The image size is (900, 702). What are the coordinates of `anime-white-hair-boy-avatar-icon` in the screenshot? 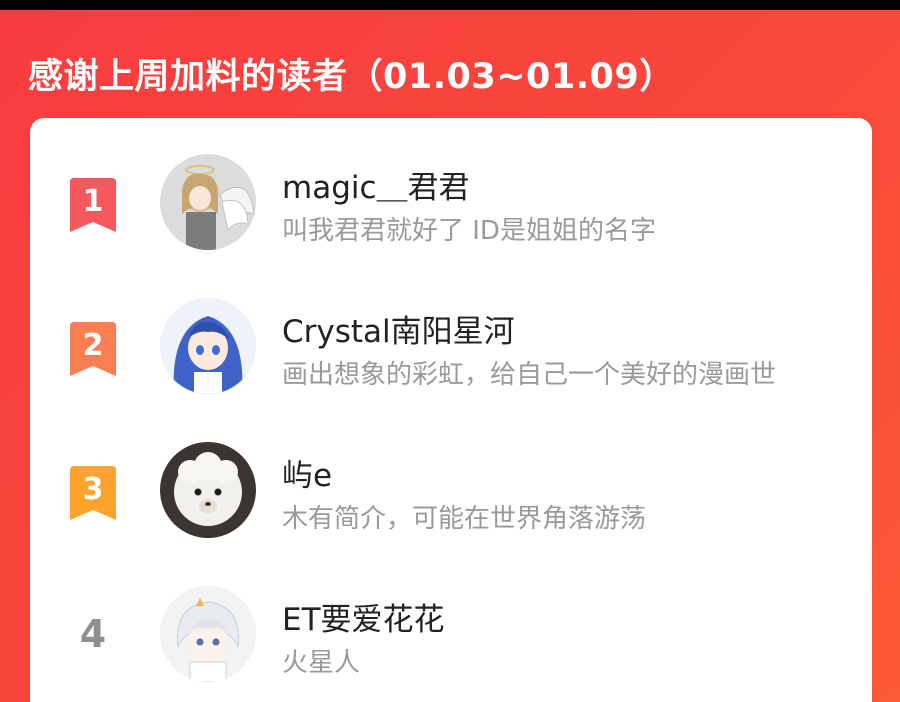 It's located at (208, 634).